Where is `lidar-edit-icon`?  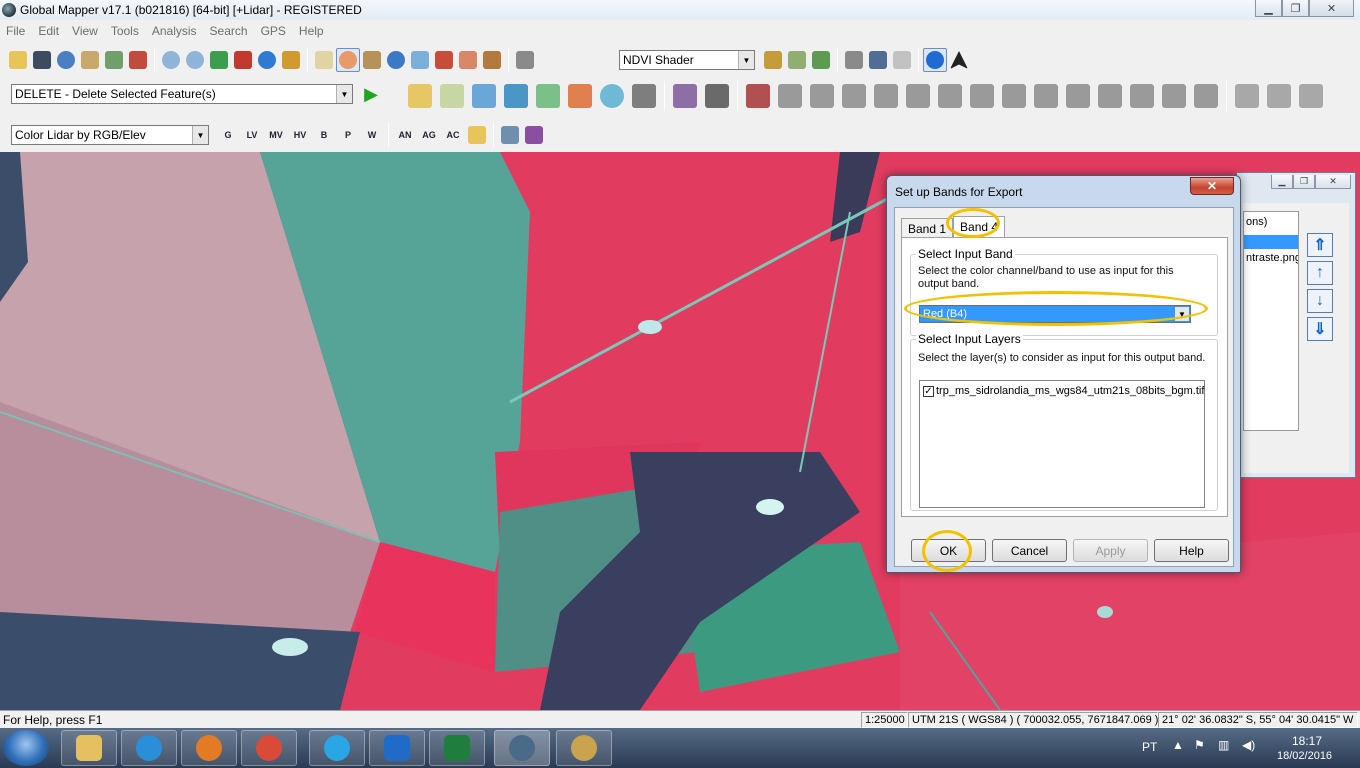 lidar-edit-icon is located at coordinates (477, 135).